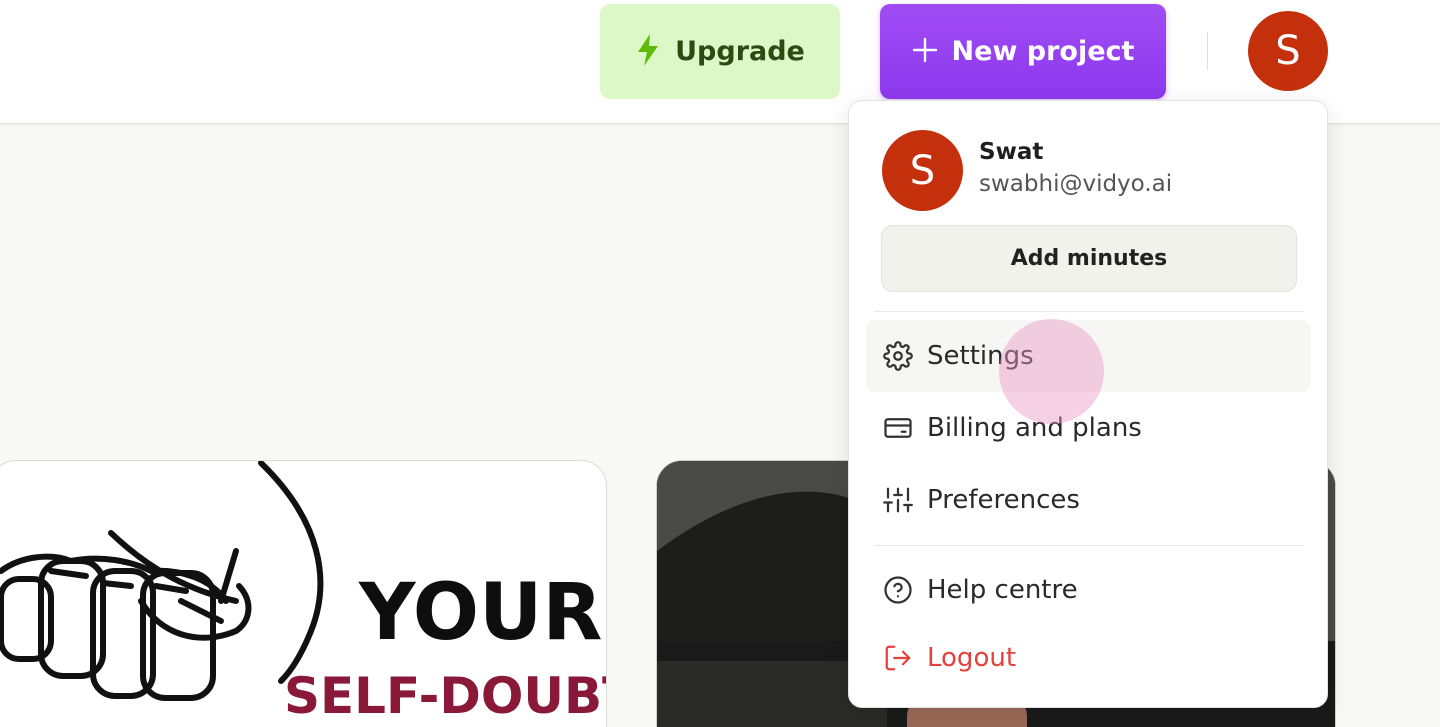 The image size is (1440, 727). Describe the element at coordinates (445, 696) in the screenshot. I see `card-text-bottom: SELF-DOUBT` at that location.